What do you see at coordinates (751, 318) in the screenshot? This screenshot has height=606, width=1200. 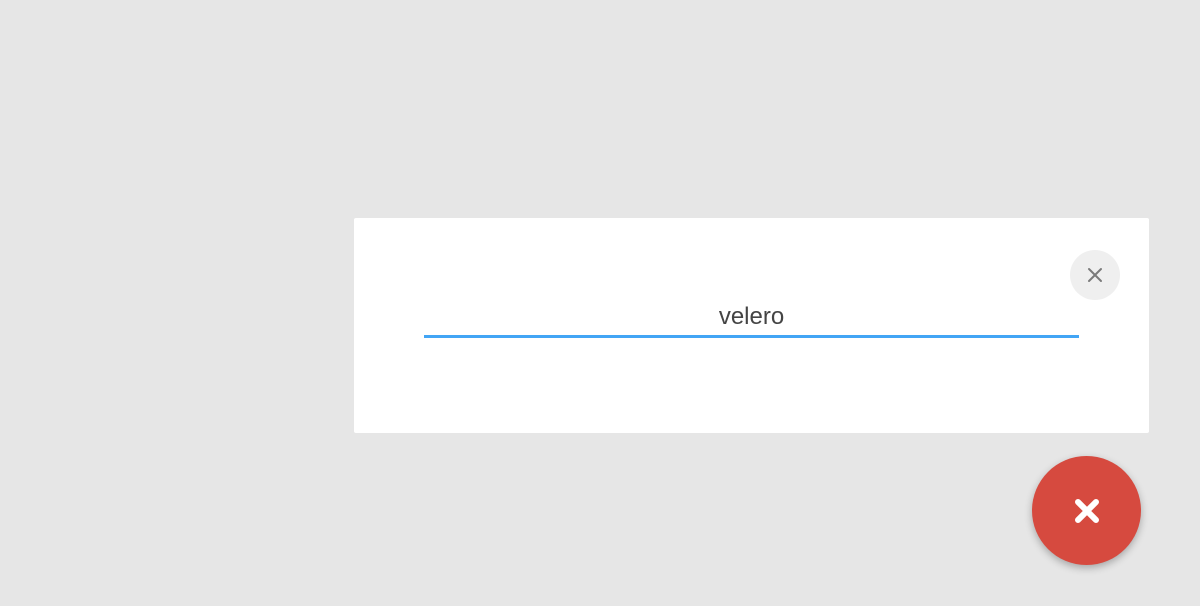 I see `search-input` at bounding box center [751, 318].